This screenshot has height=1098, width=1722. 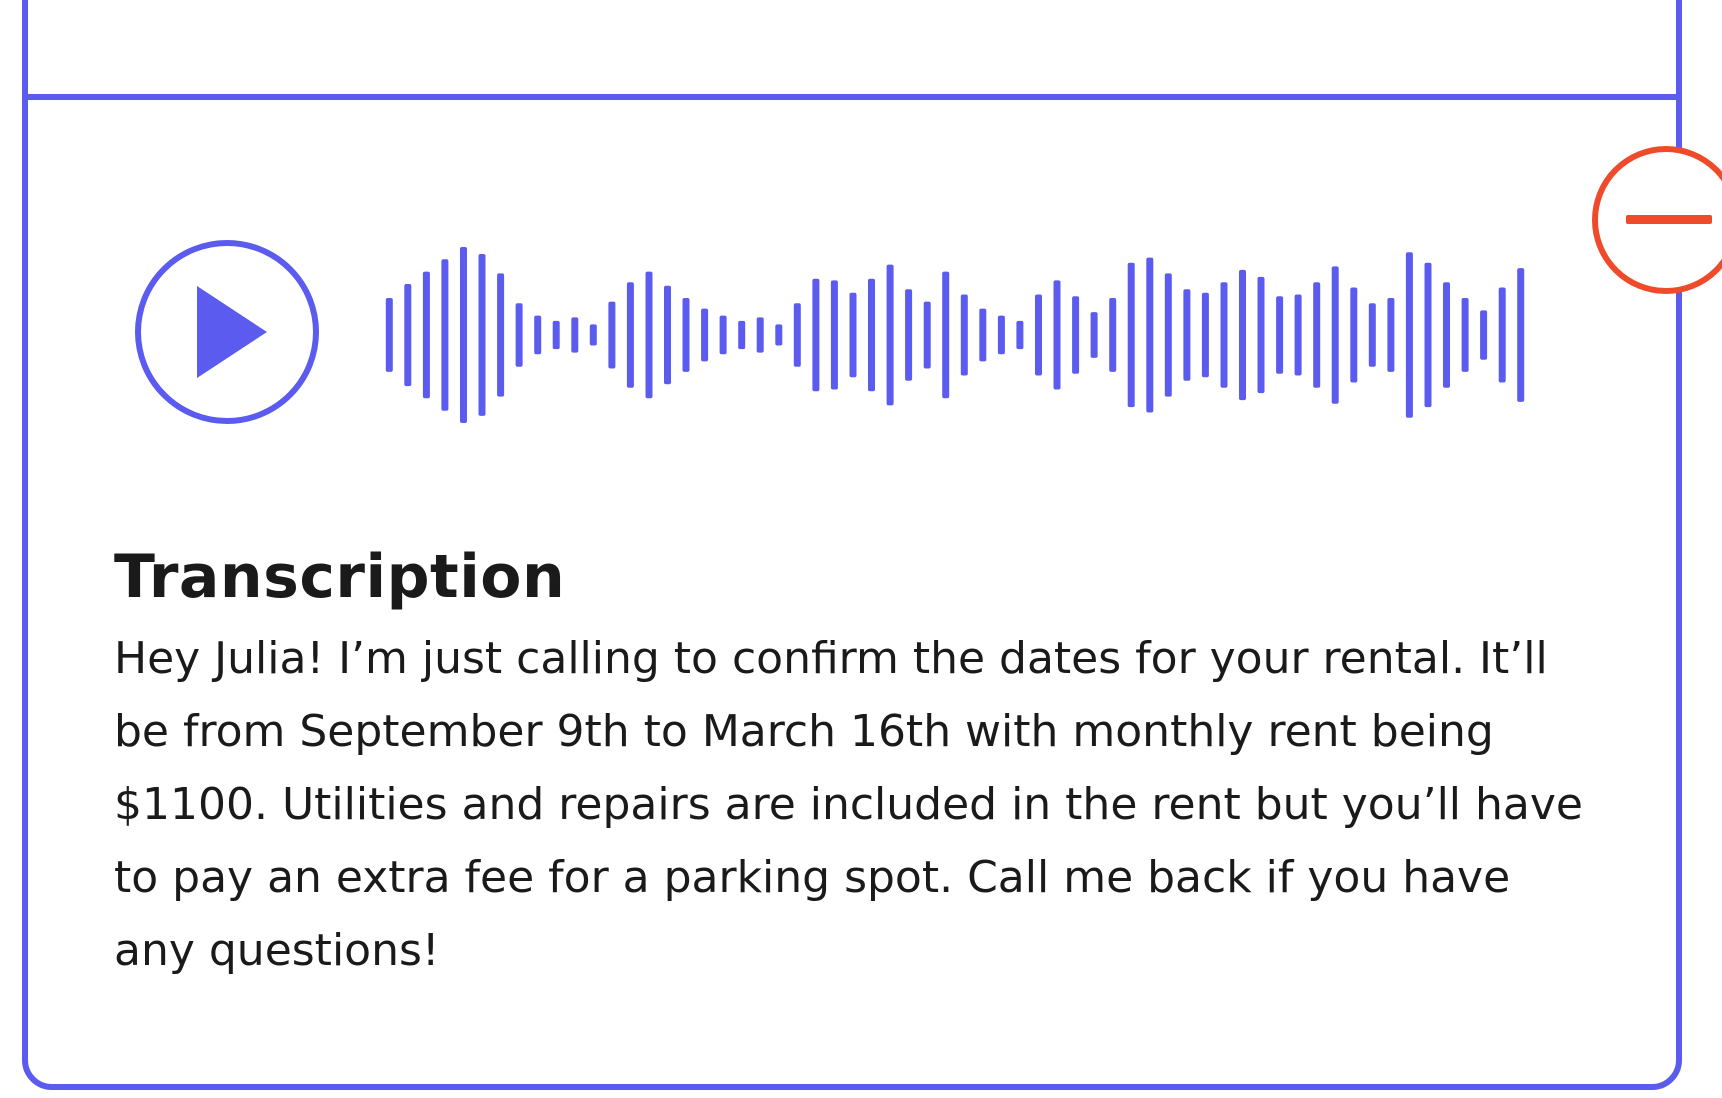 What do you see at coordinates (340, 577) in the screenshot?
I see `transcription-title: Transcription` at bounding box center [340, 577].